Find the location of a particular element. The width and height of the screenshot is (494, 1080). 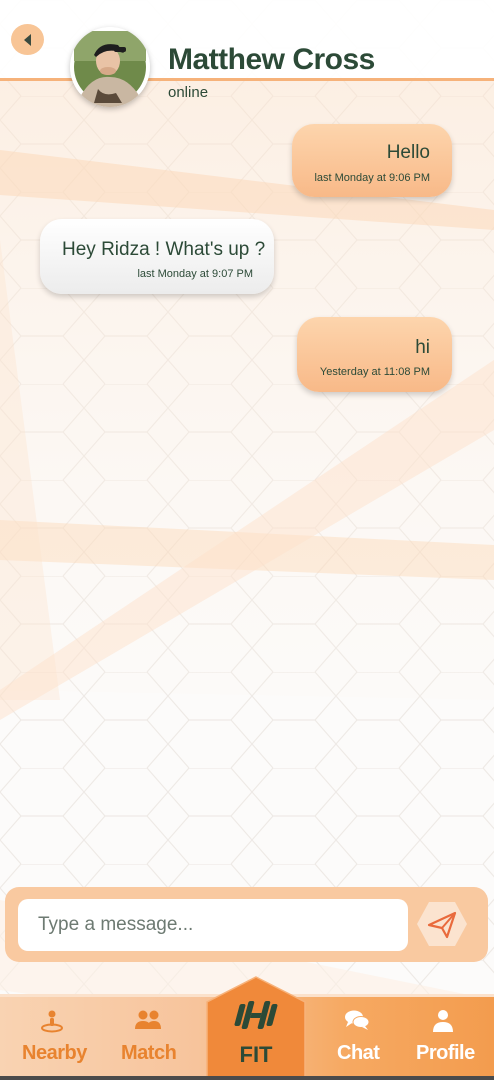

contact-avatar is located at coordinates (110, 67).